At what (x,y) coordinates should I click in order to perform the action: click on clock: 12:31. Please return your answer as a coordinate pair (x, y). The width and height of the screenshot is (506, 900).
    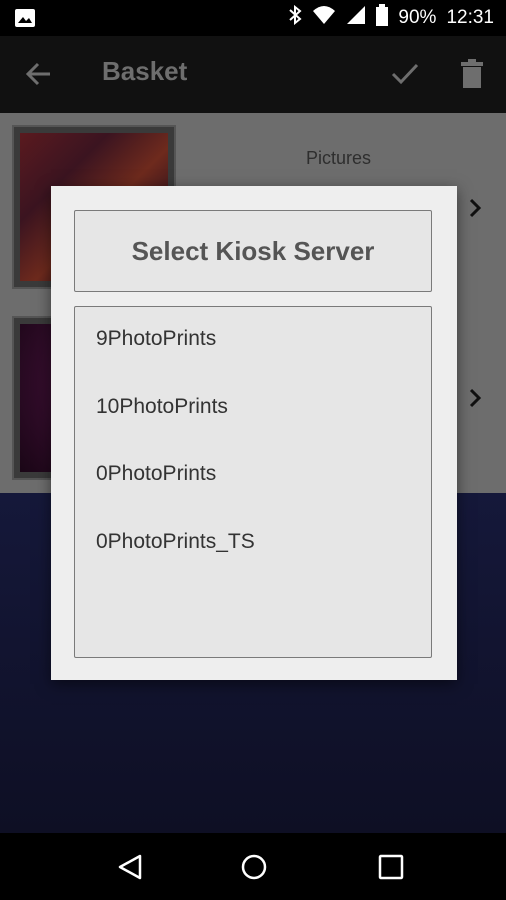
    Looking at the image, I should click on (470, 17).